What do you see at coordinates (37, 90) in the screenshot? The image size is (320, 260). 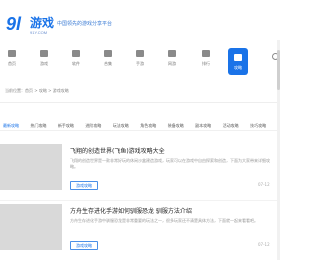 I see `breadcrumb: 当前位置：首页 > 攻略 > 游戏攻略` at bounding box center [37, 90].